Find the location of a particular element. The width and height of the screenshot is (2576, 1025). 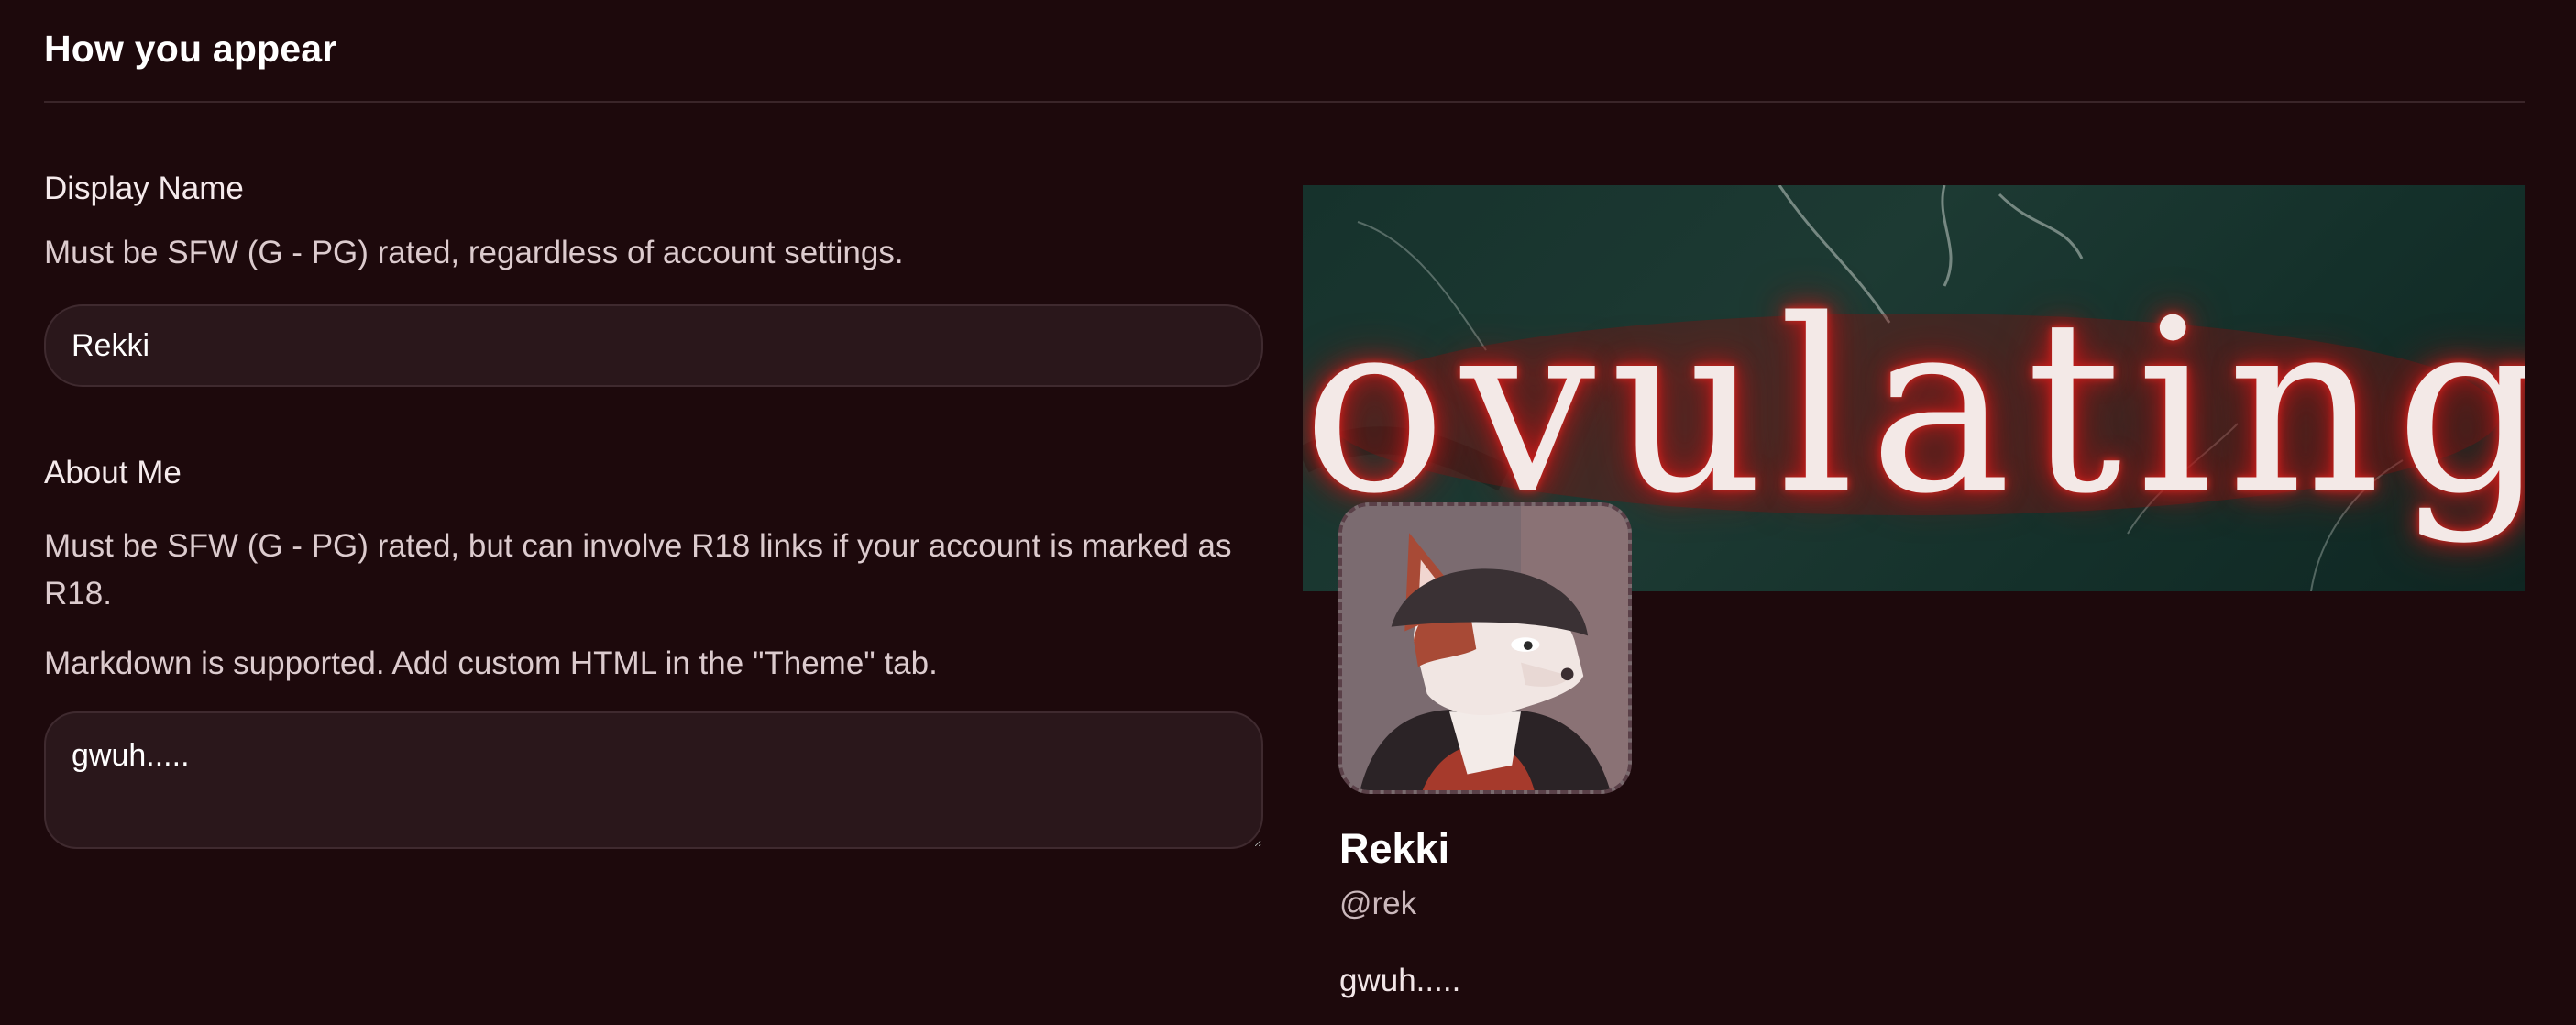

divider is located at coordinates (1284, 102).